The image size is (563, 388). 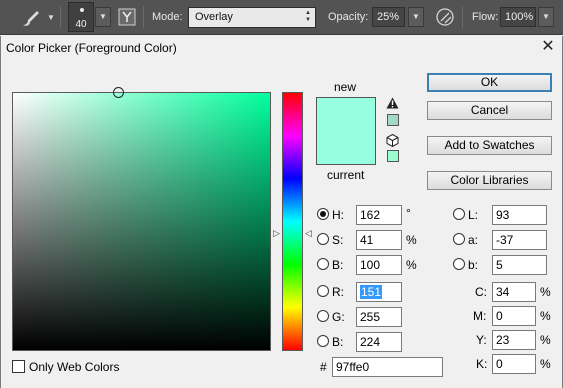 I want to click on magenta-label: M:, so click(x=480, y=316).